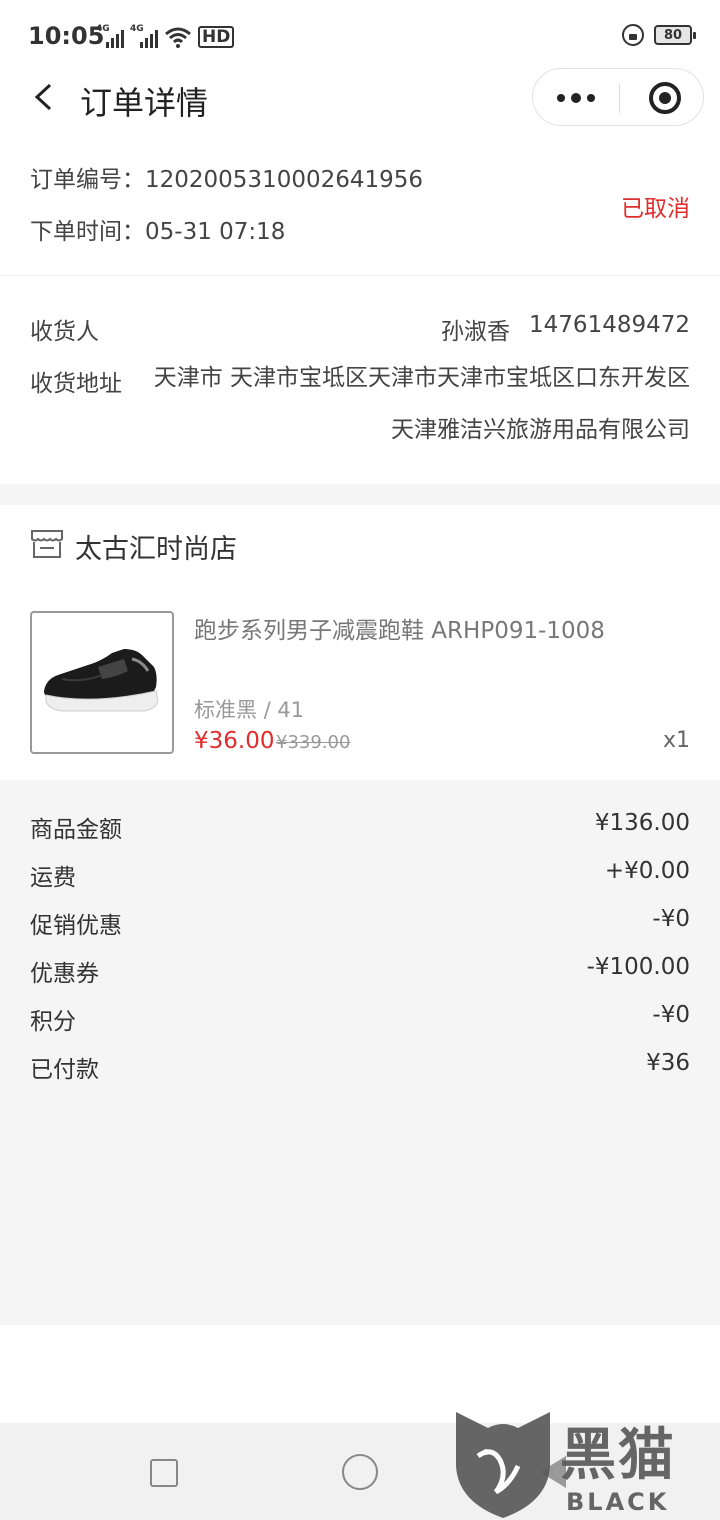  Describe the element at coordinates (676, 740) in the screenshot. I see `product-quantity: x1` at that location.